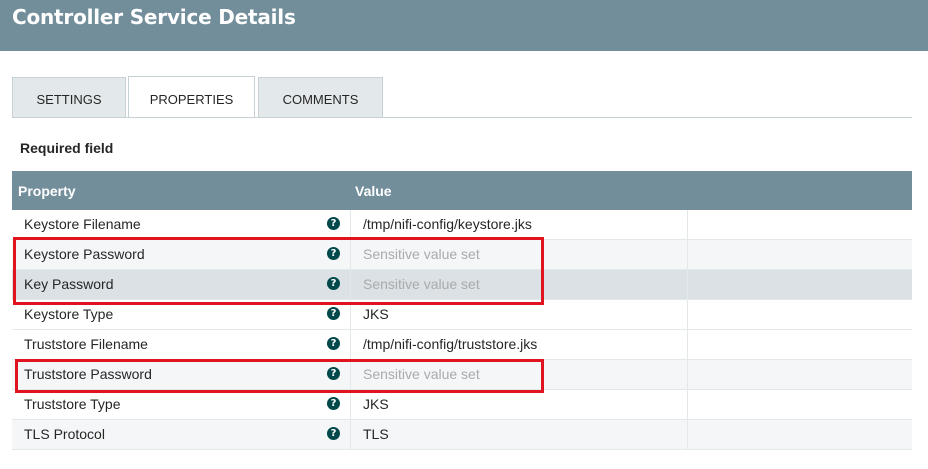 The height and width of the screenshot is (469, 928). What do you see at coordinates (154, 17) in the screenshot?
I see `dialog-title: Controller Service Details` at bounding box center [154, 17].